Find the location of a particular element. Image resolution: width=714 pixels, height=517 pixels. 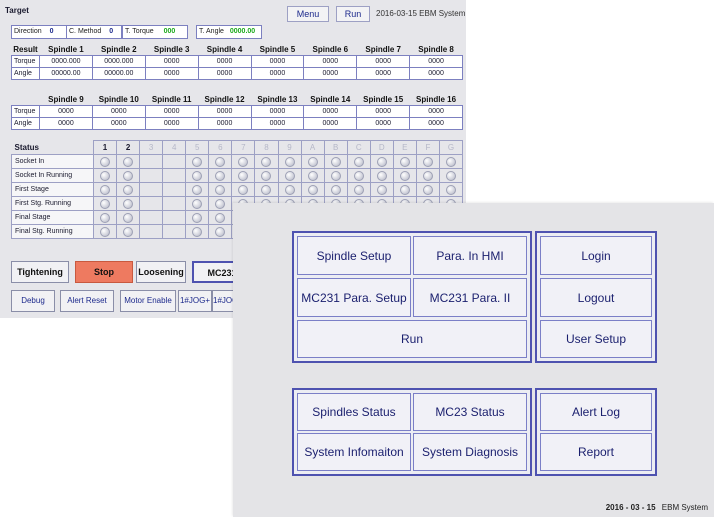

system-information-button: System Infomaiton is located at coordinates (354, 452).